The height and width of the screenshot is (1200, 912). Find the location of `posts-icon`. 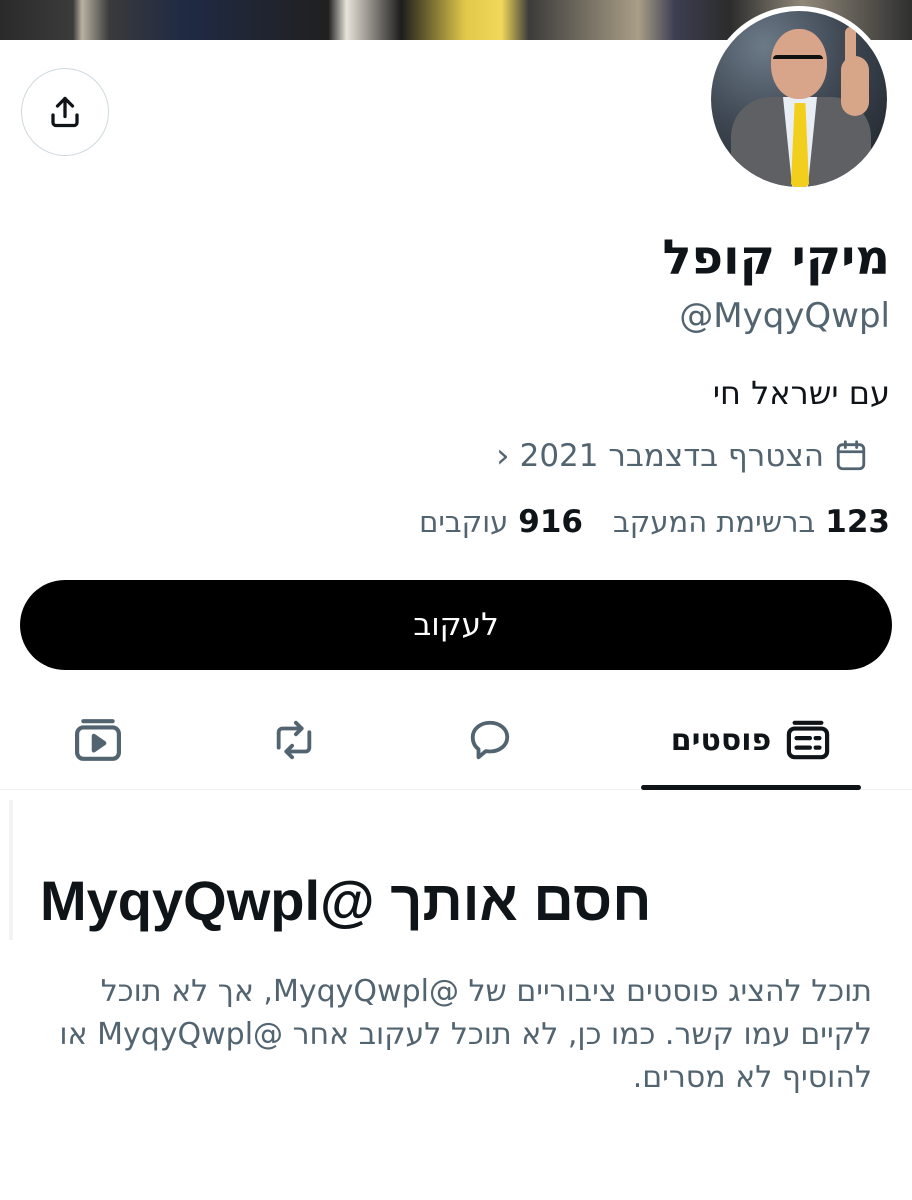

posts-icon is located at coordinates (808, 740).